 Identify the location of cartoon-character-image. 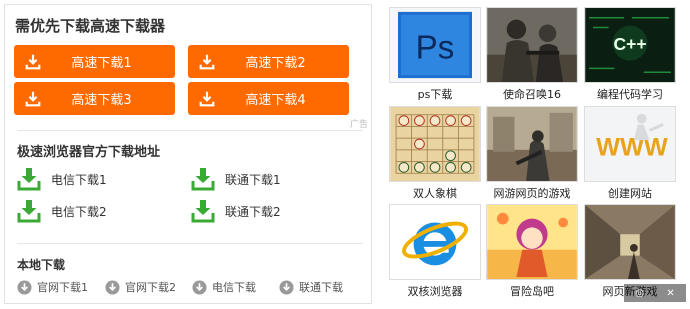
(532, 242).